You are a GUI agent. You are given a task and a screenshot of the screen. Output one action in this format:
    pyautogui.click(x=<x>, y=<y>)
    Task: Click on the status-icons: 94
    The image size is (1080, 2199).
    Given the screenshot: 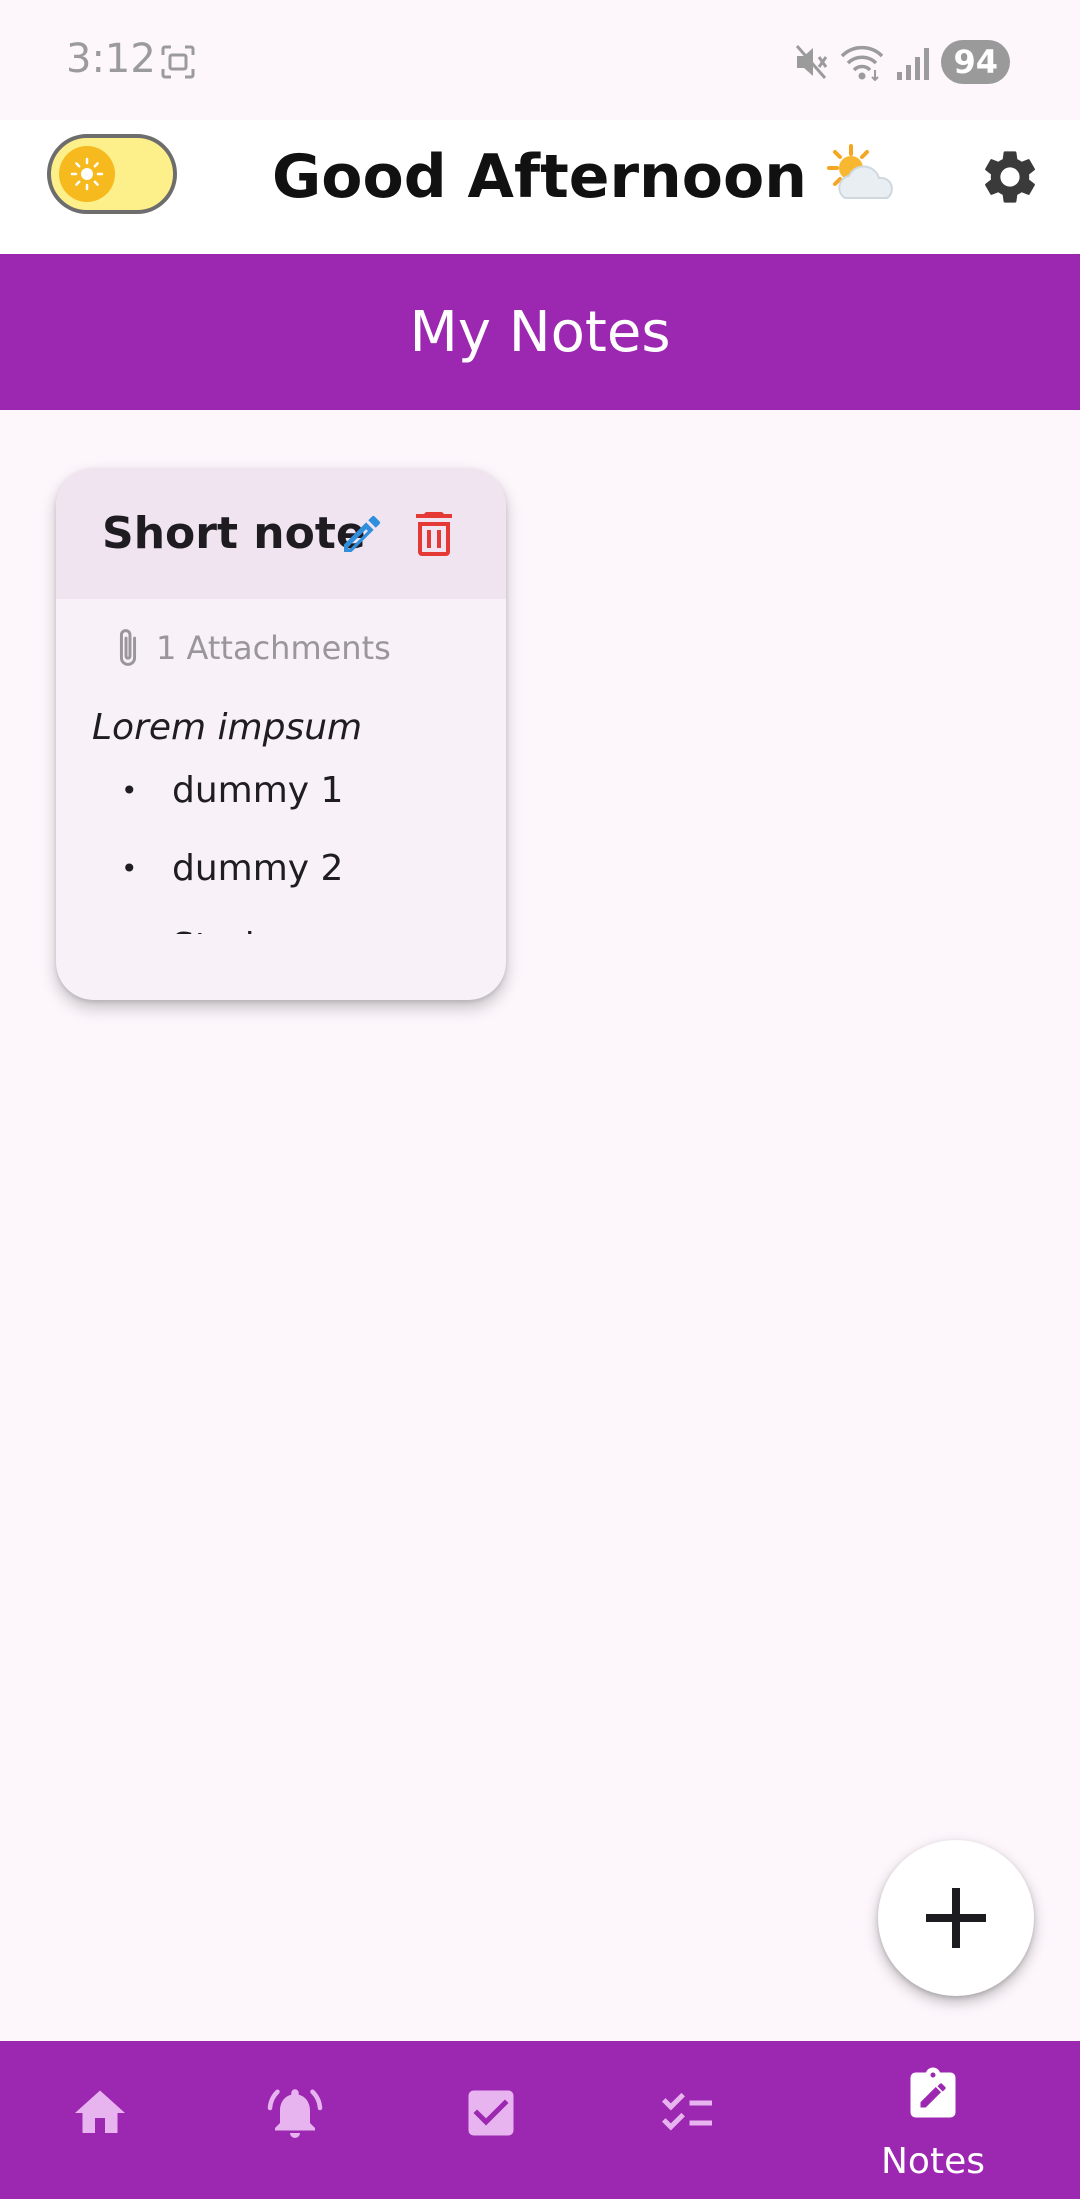 What is the action you would take?
    pyautogui.click(x=901, y=62)
    